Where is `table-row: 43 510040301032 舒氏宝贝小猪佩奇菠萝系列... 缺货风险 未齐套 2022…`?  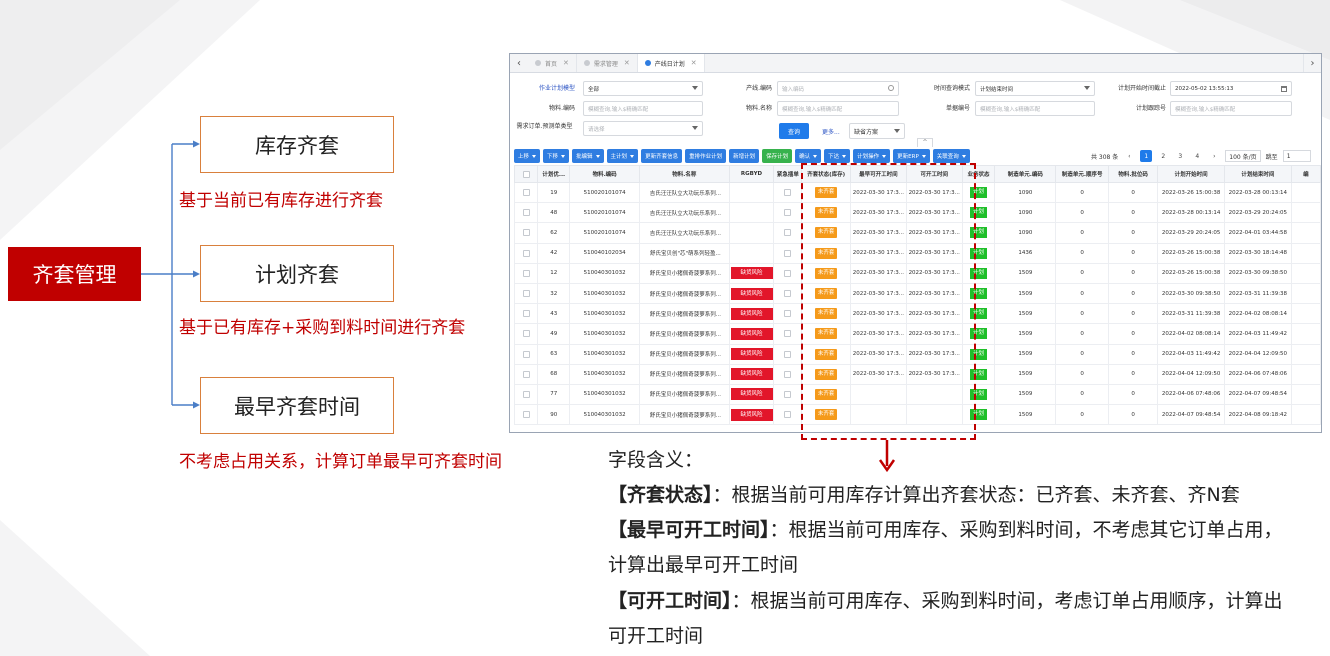
table-row: 43 510040301032 舒氏宝贝小猪佩奇菠萝系列... 缺货风险 未齐套 2022… is located at coordinates (917, 314).